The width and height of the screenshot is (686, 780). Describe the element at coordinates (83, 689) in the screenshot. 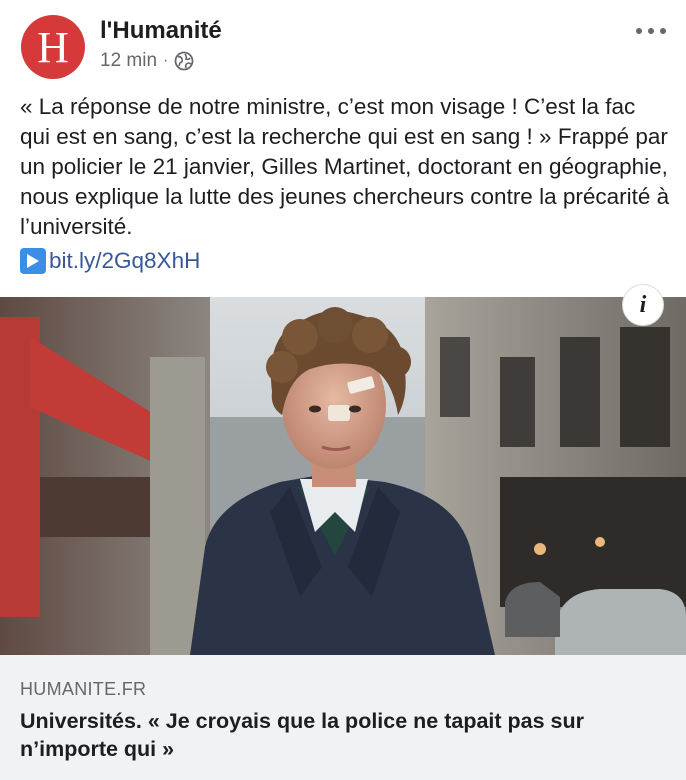

I see `link-domain: HUMANITE.FR` at that location.